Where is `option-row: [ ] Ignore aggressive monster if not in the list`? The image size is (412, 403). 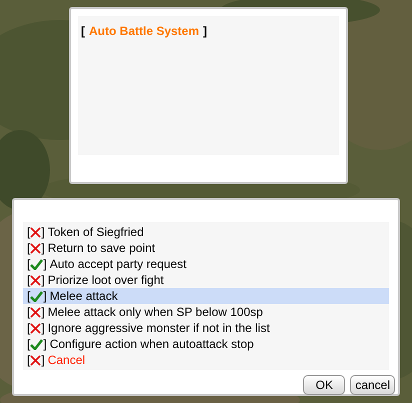
option-row: [ ] Ignore aggressive monster if not in the list is located at coordinates (206, 328).